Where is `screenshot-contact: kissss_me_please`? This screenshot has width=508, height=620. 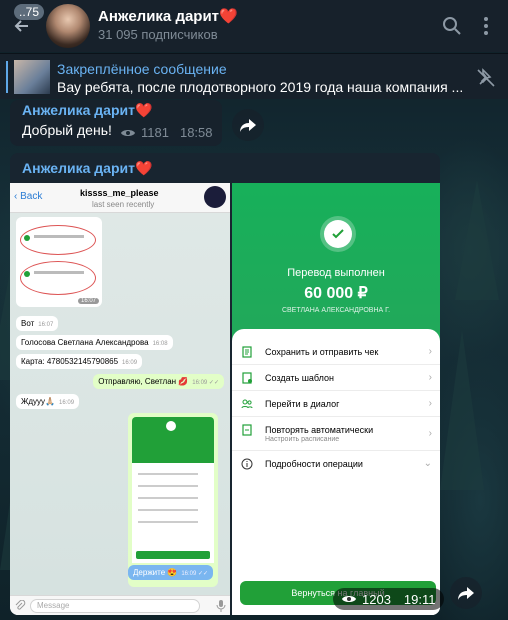 screenshot-contact: kissss_me_please is located at coordinates (119, 193).